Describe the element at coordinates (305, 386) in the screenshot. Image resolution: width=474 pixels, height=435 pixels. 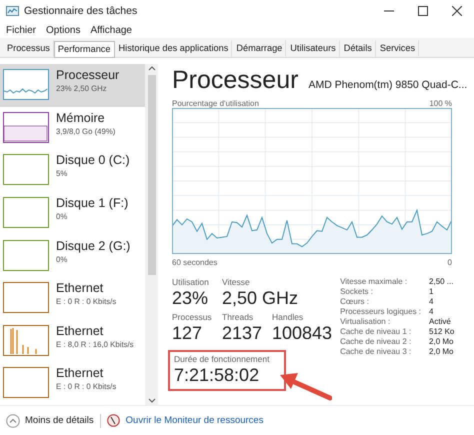
I see `annotation-arrow` at that location.